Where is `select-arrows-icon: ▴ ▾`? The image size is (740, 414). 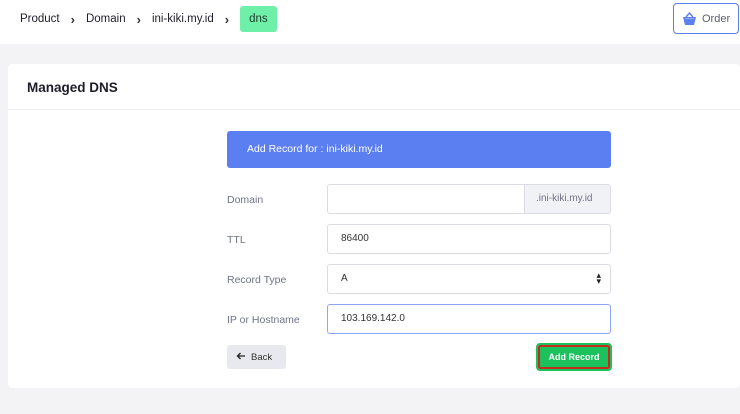
select-arrows-icon: ▴ ▾ is located at coordinates (598, 278).